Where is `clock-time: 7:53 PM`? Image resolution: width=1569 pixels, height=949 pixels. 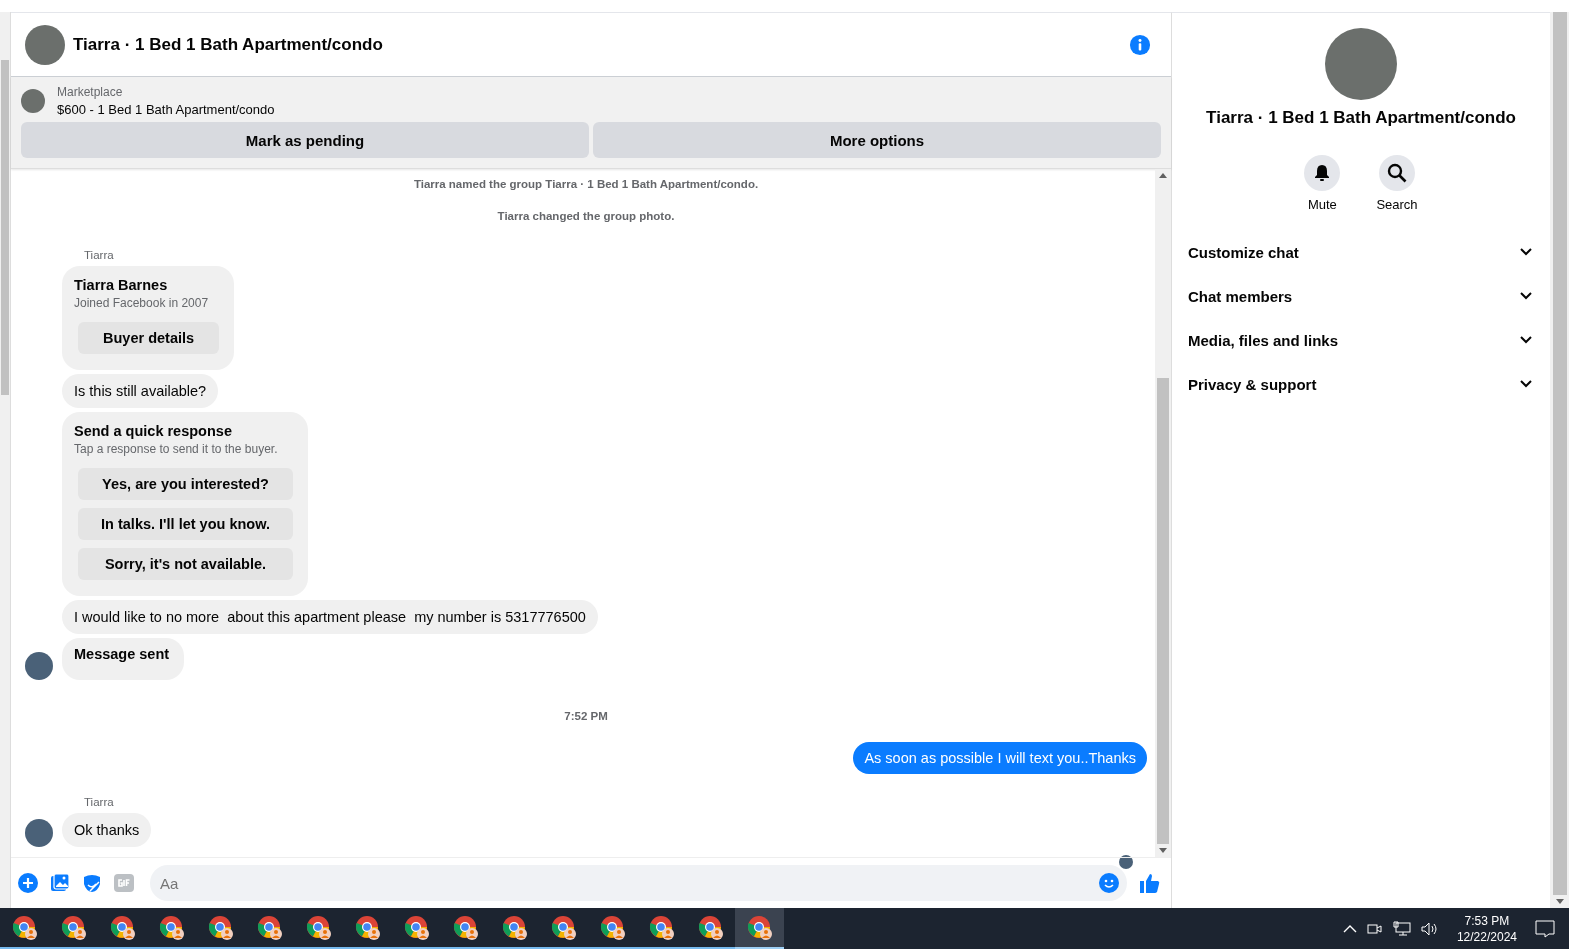 clock-time: 7:53 PM is located at coordinates (1487, 920).